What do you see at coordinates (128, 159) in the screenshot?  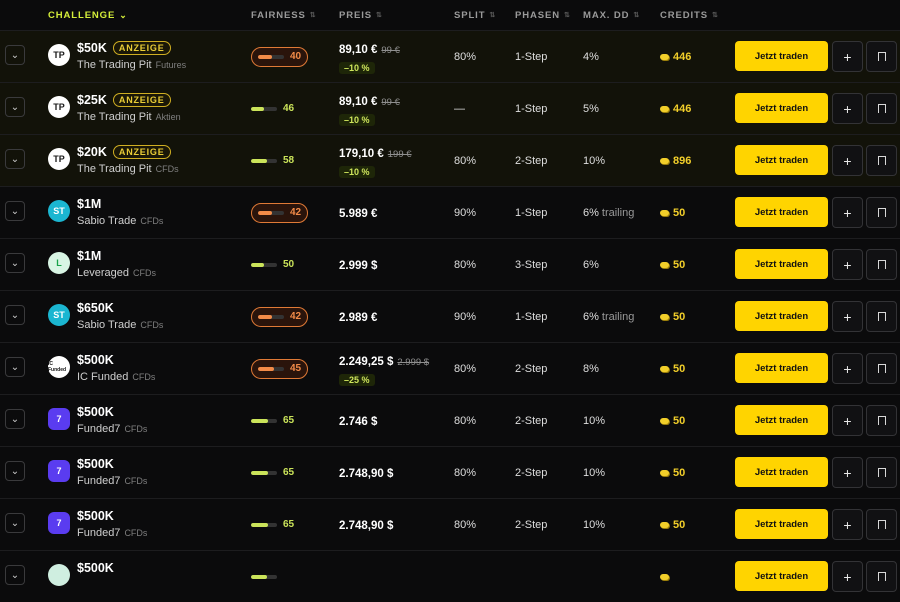 I see `challenge-cell: $20K ANZEIGE The Trading Pit CFDs` at bounding box center [128, 159].